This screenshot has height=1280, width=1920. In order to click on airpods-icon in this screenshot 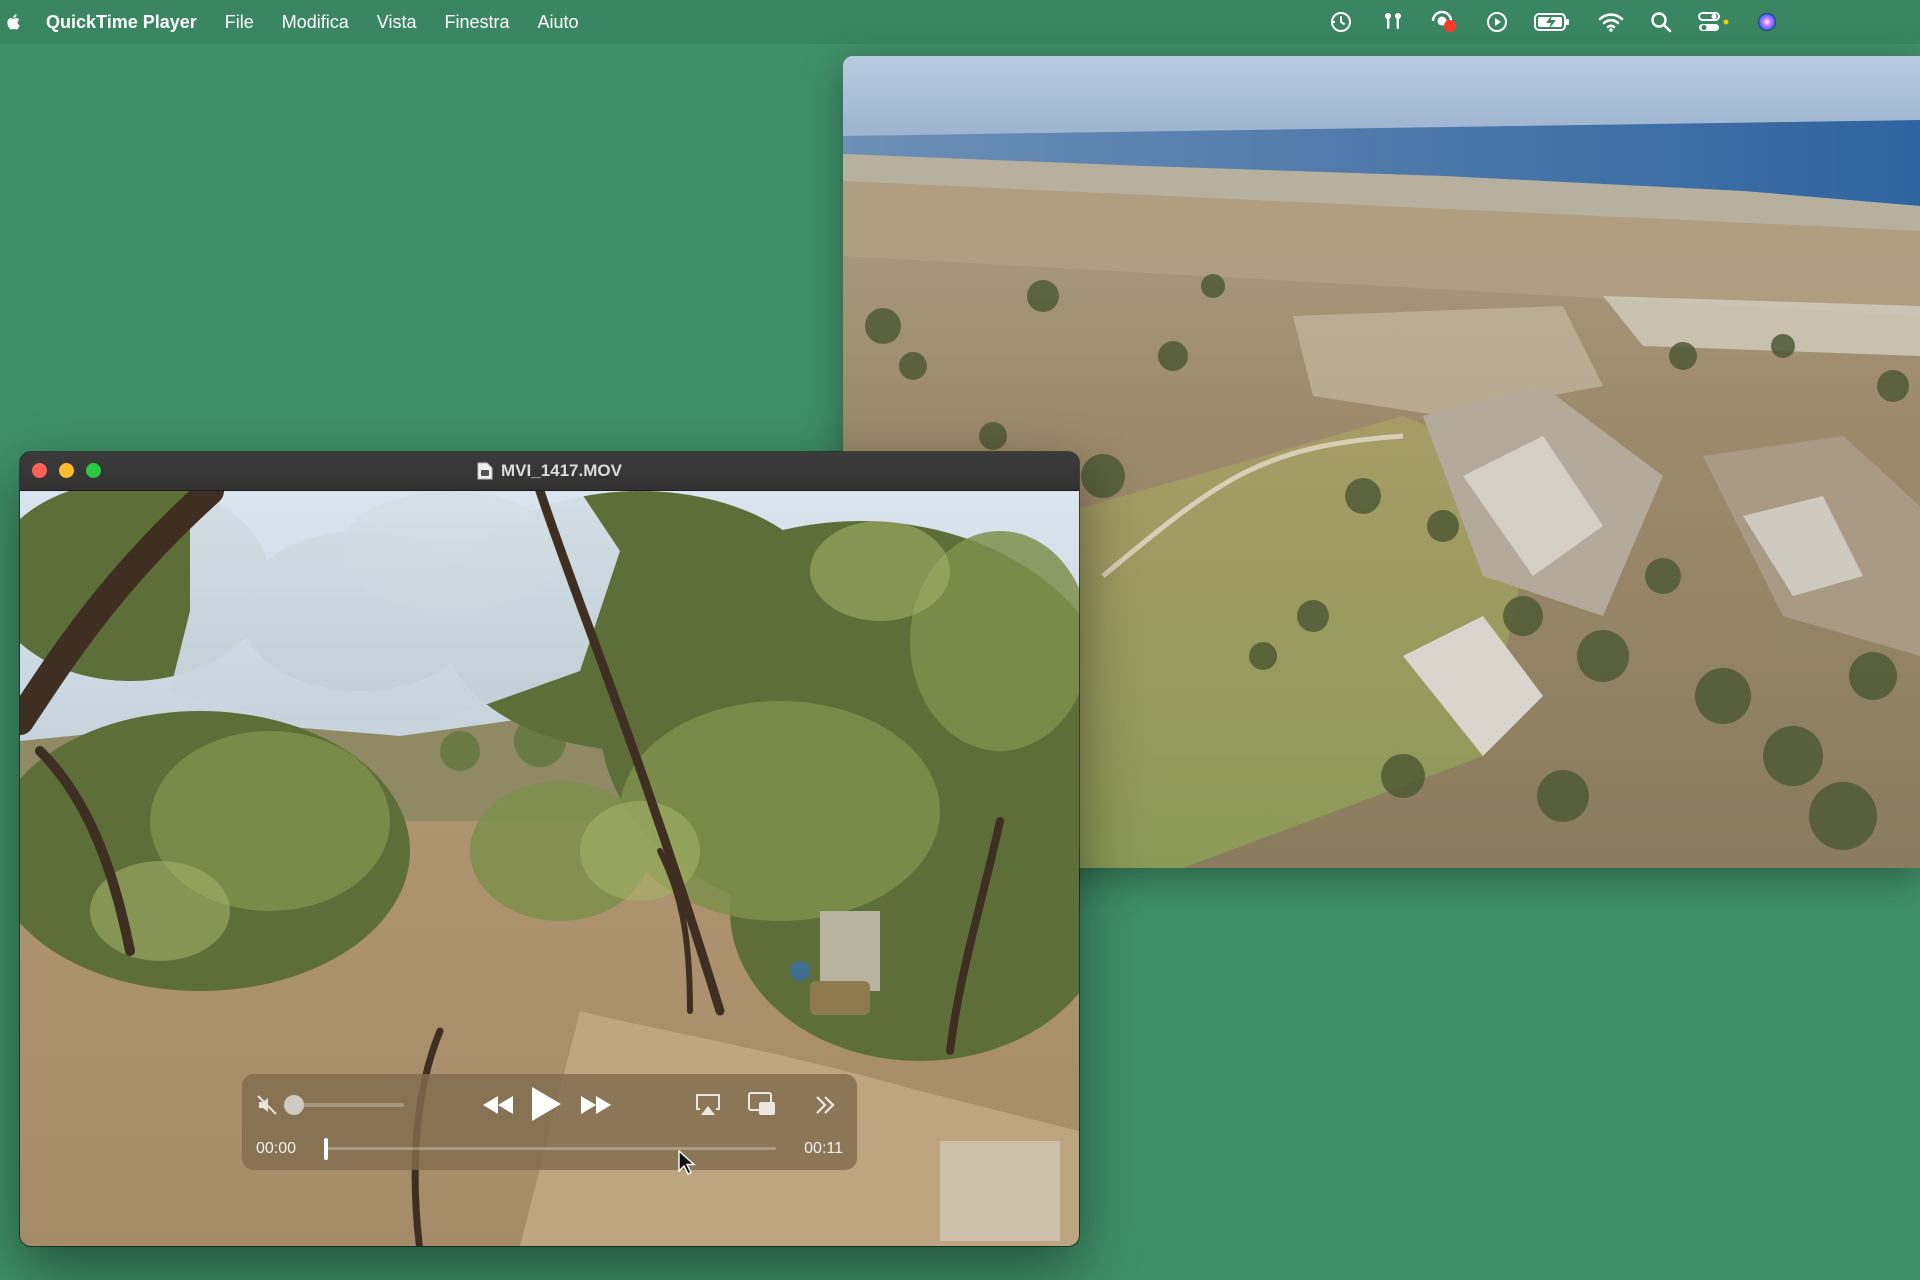, I will do `click(1393, 22)`.